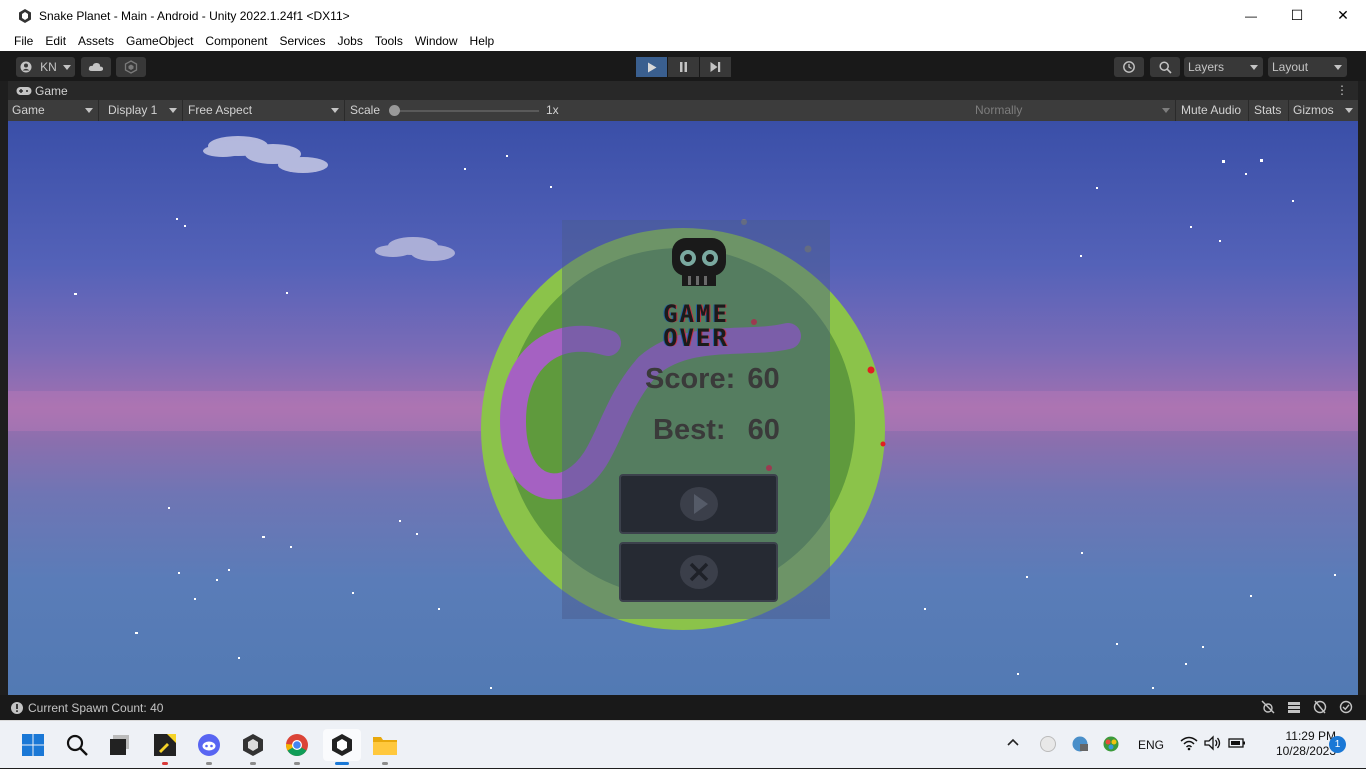 Image resolution: width=1366 pixels, height=769 pixels. I want to click on history-button, so click(1129, 67).